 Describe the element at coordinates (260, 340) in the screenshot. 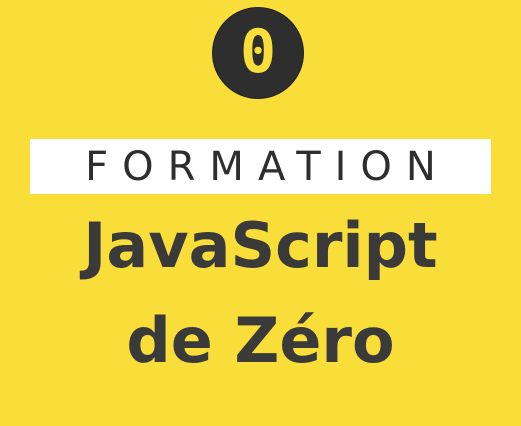

I see `title-line-2: de Zéro` at that location.